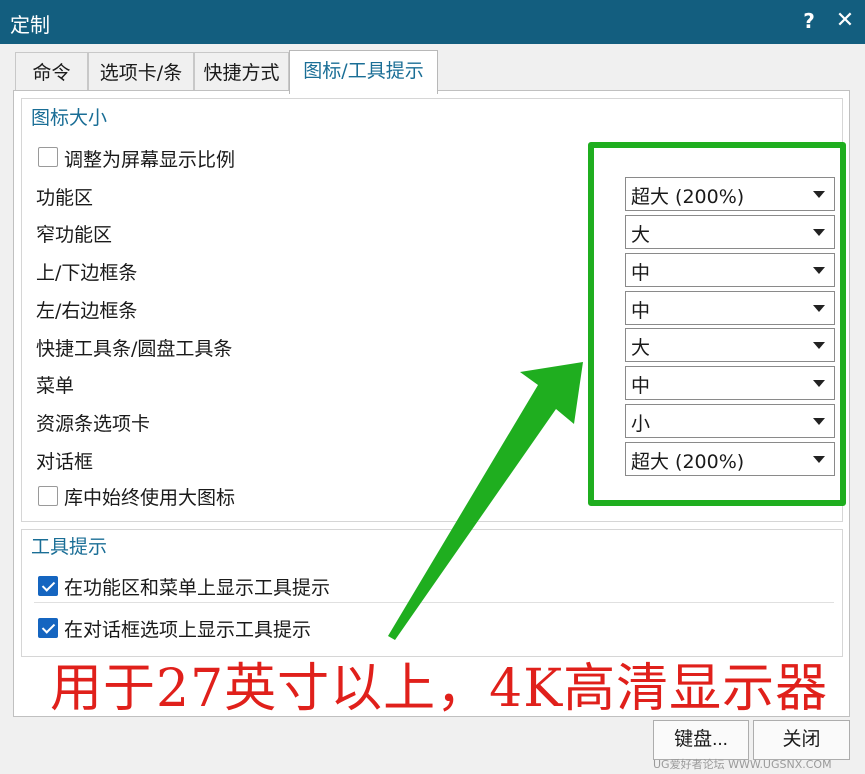  Describe the element at coordinates (439, 689) in the screenshot. I see `annotation-text: 用于27英寸以上，4K高清显示器` at that location.